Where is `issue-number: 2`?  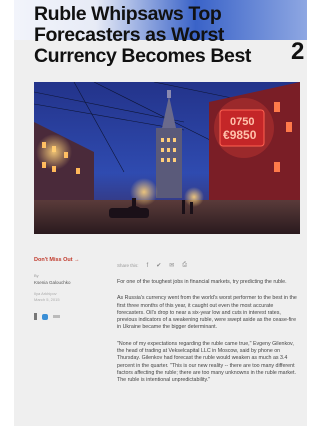
issue-number: 2 is located at coordinates (298, 51).